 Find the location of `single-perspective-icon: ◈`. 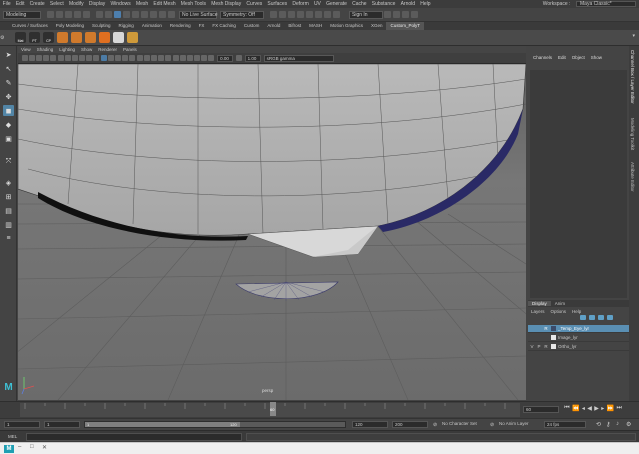

single-perspective-icon: ◈ is located at coordinates (8, 182).